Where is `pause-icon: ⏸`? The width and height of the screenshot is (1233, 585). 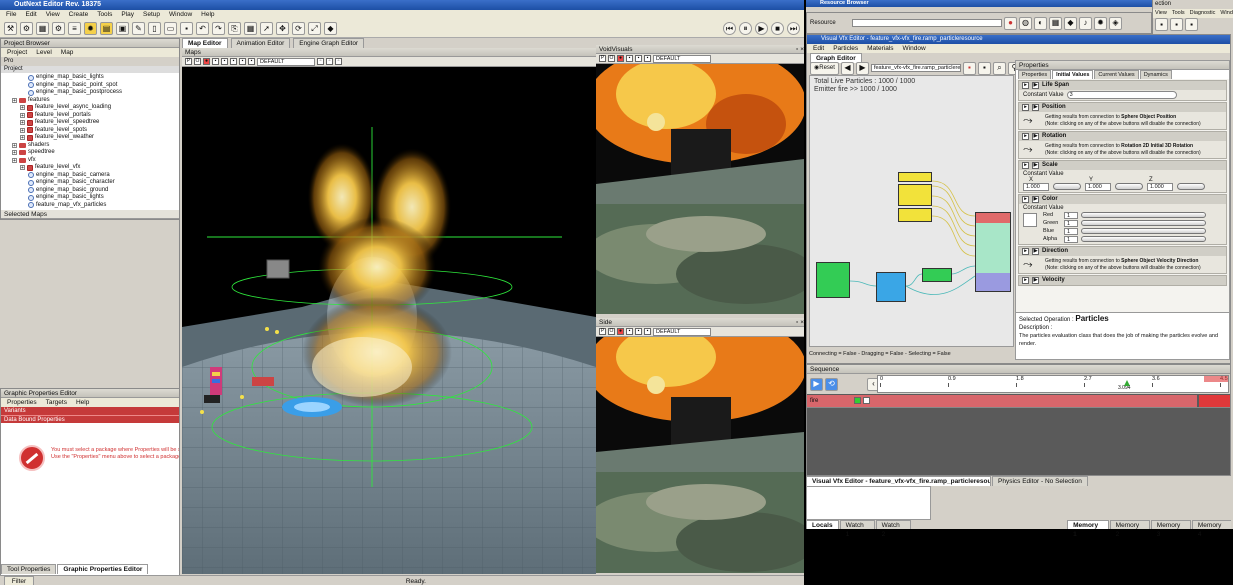
pause-icon: ⏸ is located at coordinates (745, 28).